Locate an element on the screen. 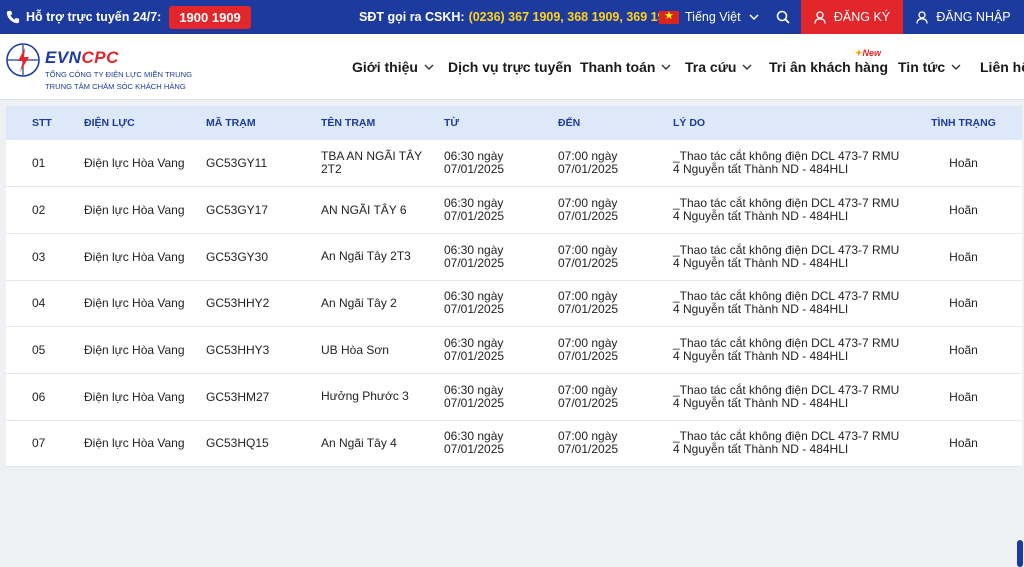 The width and height of the screenshot is (1024, 567). register-label: ĐĂNG KÝ is located at coordinates (862, 17).